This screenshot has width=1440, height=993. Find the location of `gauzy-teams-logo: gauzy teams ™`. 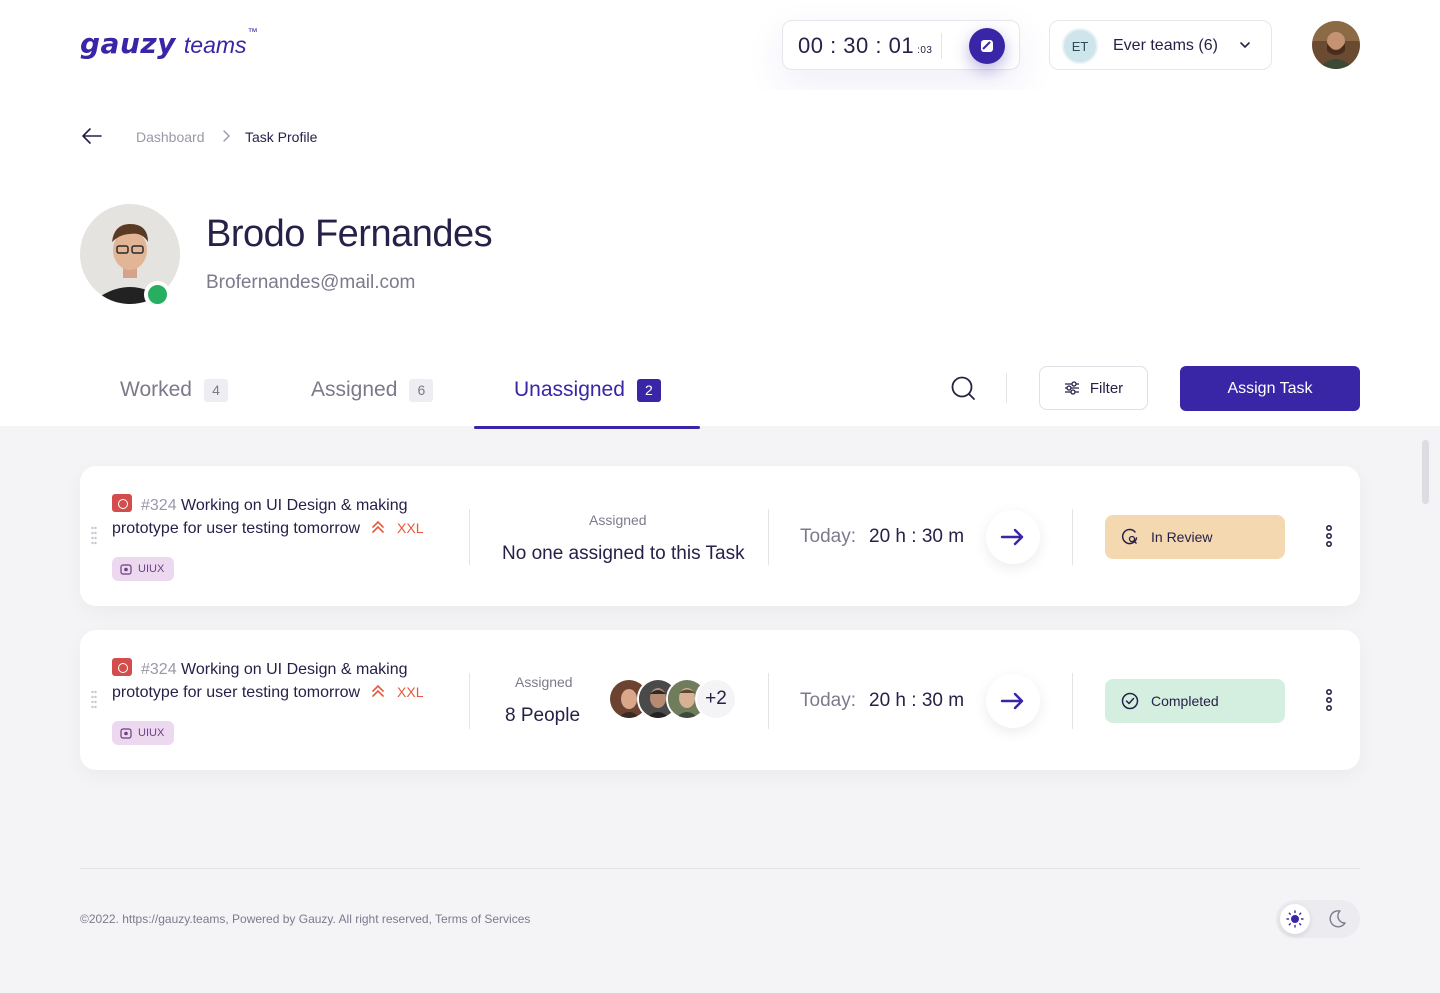

gauzy-teams-logo: gauzy teams ™ is located at coordinates (169, 43).